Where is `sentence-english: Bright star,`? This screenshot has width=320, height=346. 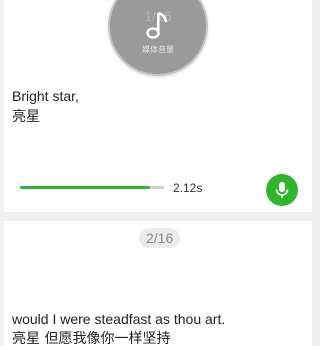 sentence-english: Bright star, is located at coordinates (45, 96).